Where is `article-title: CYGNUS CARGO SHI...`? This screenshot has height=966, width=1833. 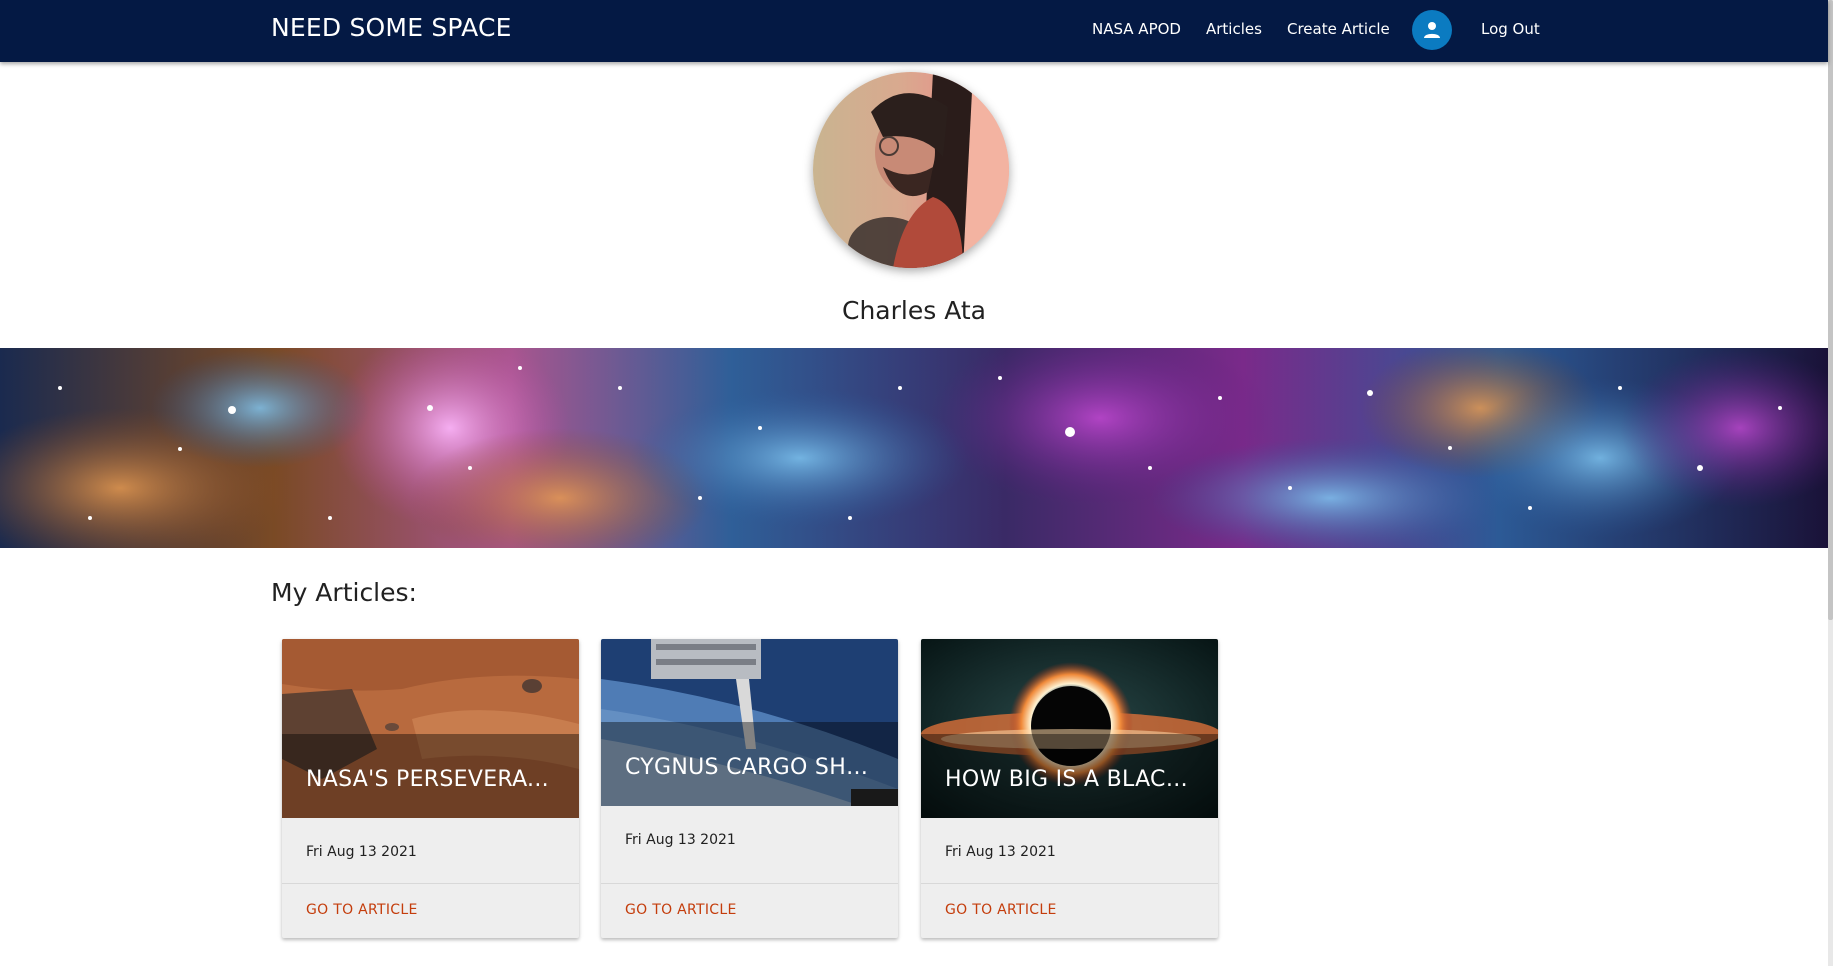
article-title: CYGNUS CARGO SHI... is located at coordinates (749, 767).